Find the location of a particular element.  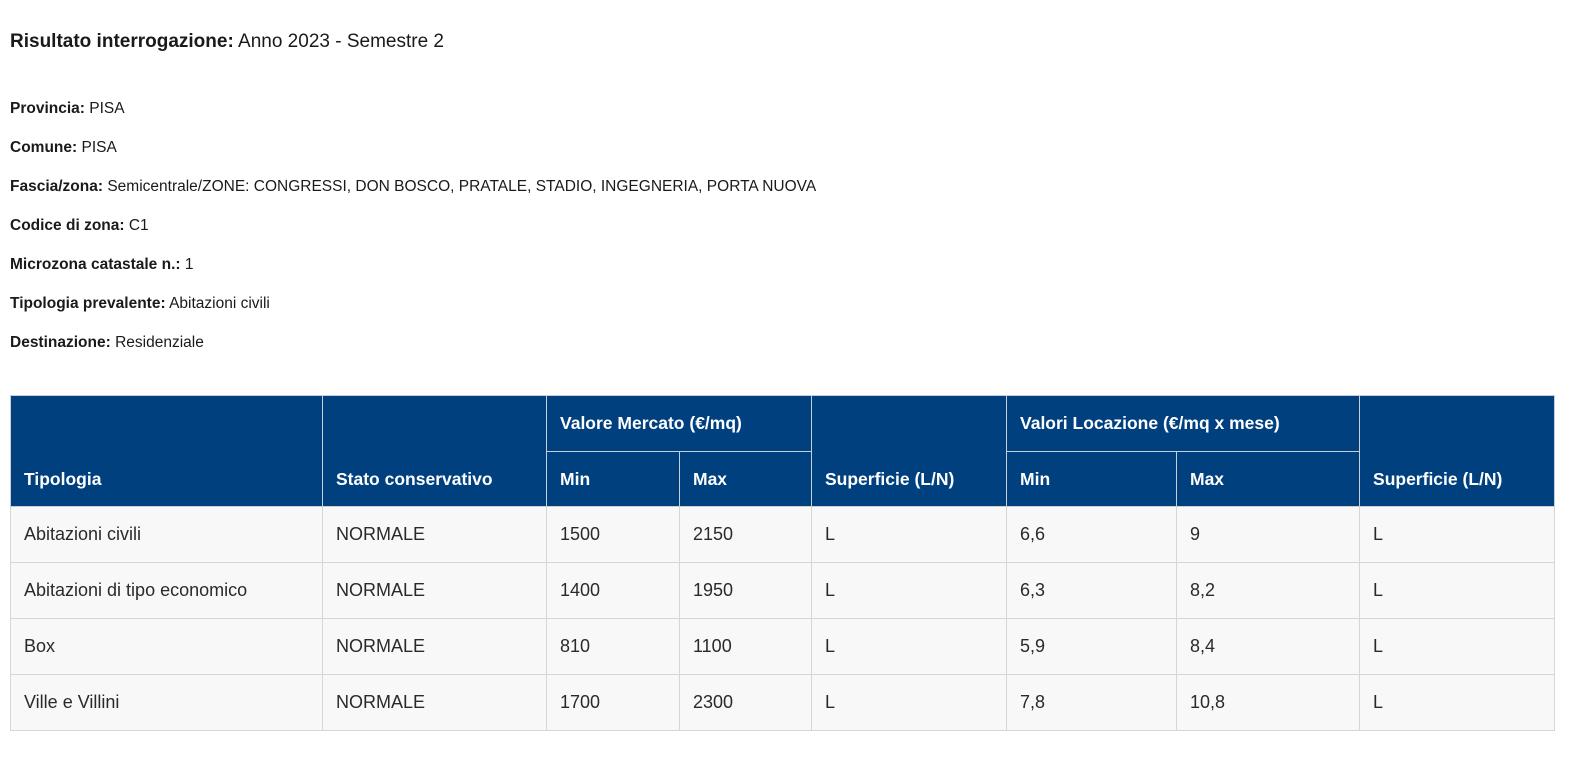

cell-tipologia: Ville e Villini is located at coordinates (166, 702).